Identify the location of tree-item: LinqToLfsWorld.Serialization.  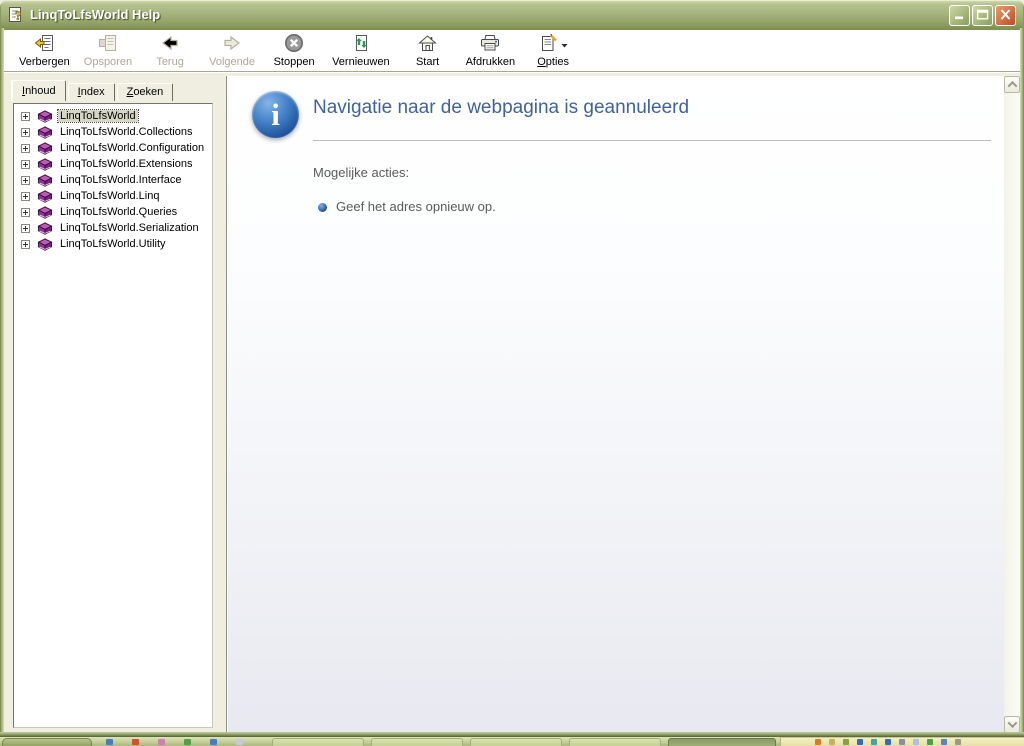
(113, 228).